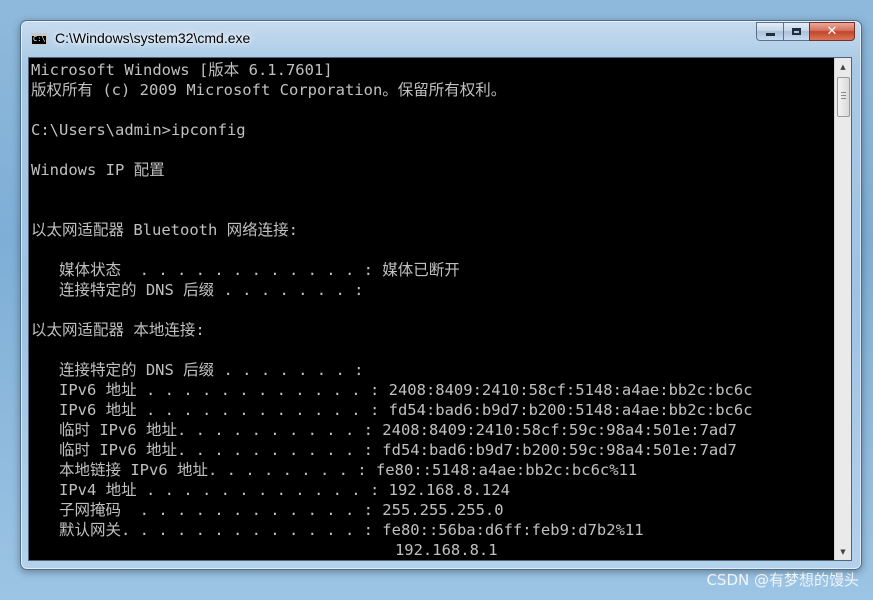  I want to click on window-title: C:\Windows\system32\cmd.exe, so click(153, 38).